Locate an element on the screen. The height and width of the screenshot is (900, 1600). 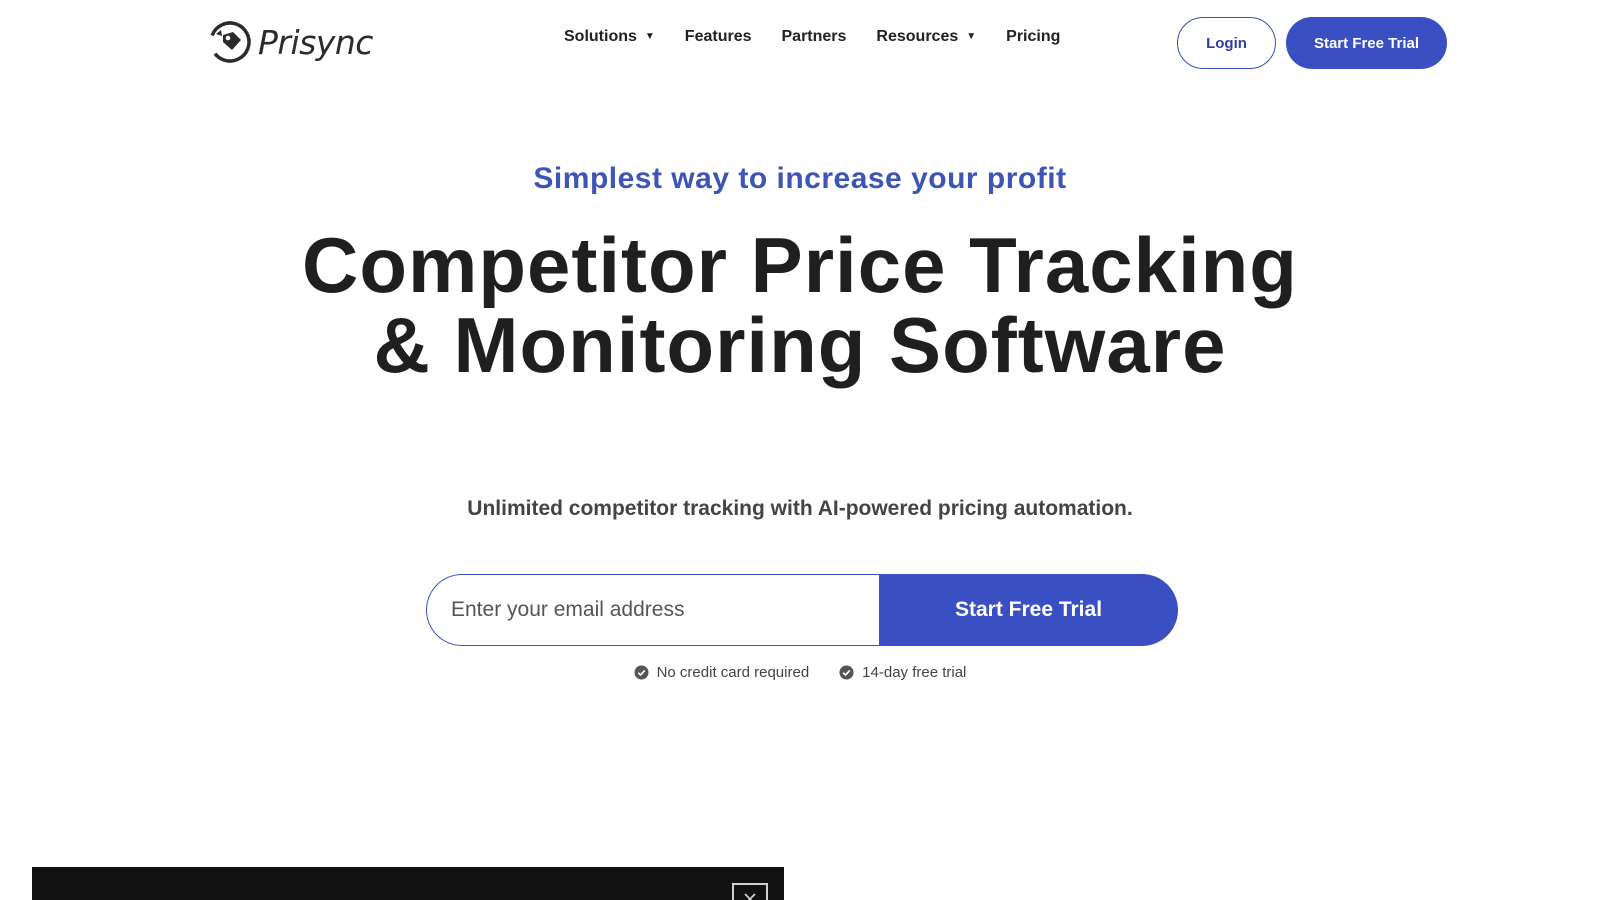
perk-label: No credit card required is located at coordinates (733, 672).